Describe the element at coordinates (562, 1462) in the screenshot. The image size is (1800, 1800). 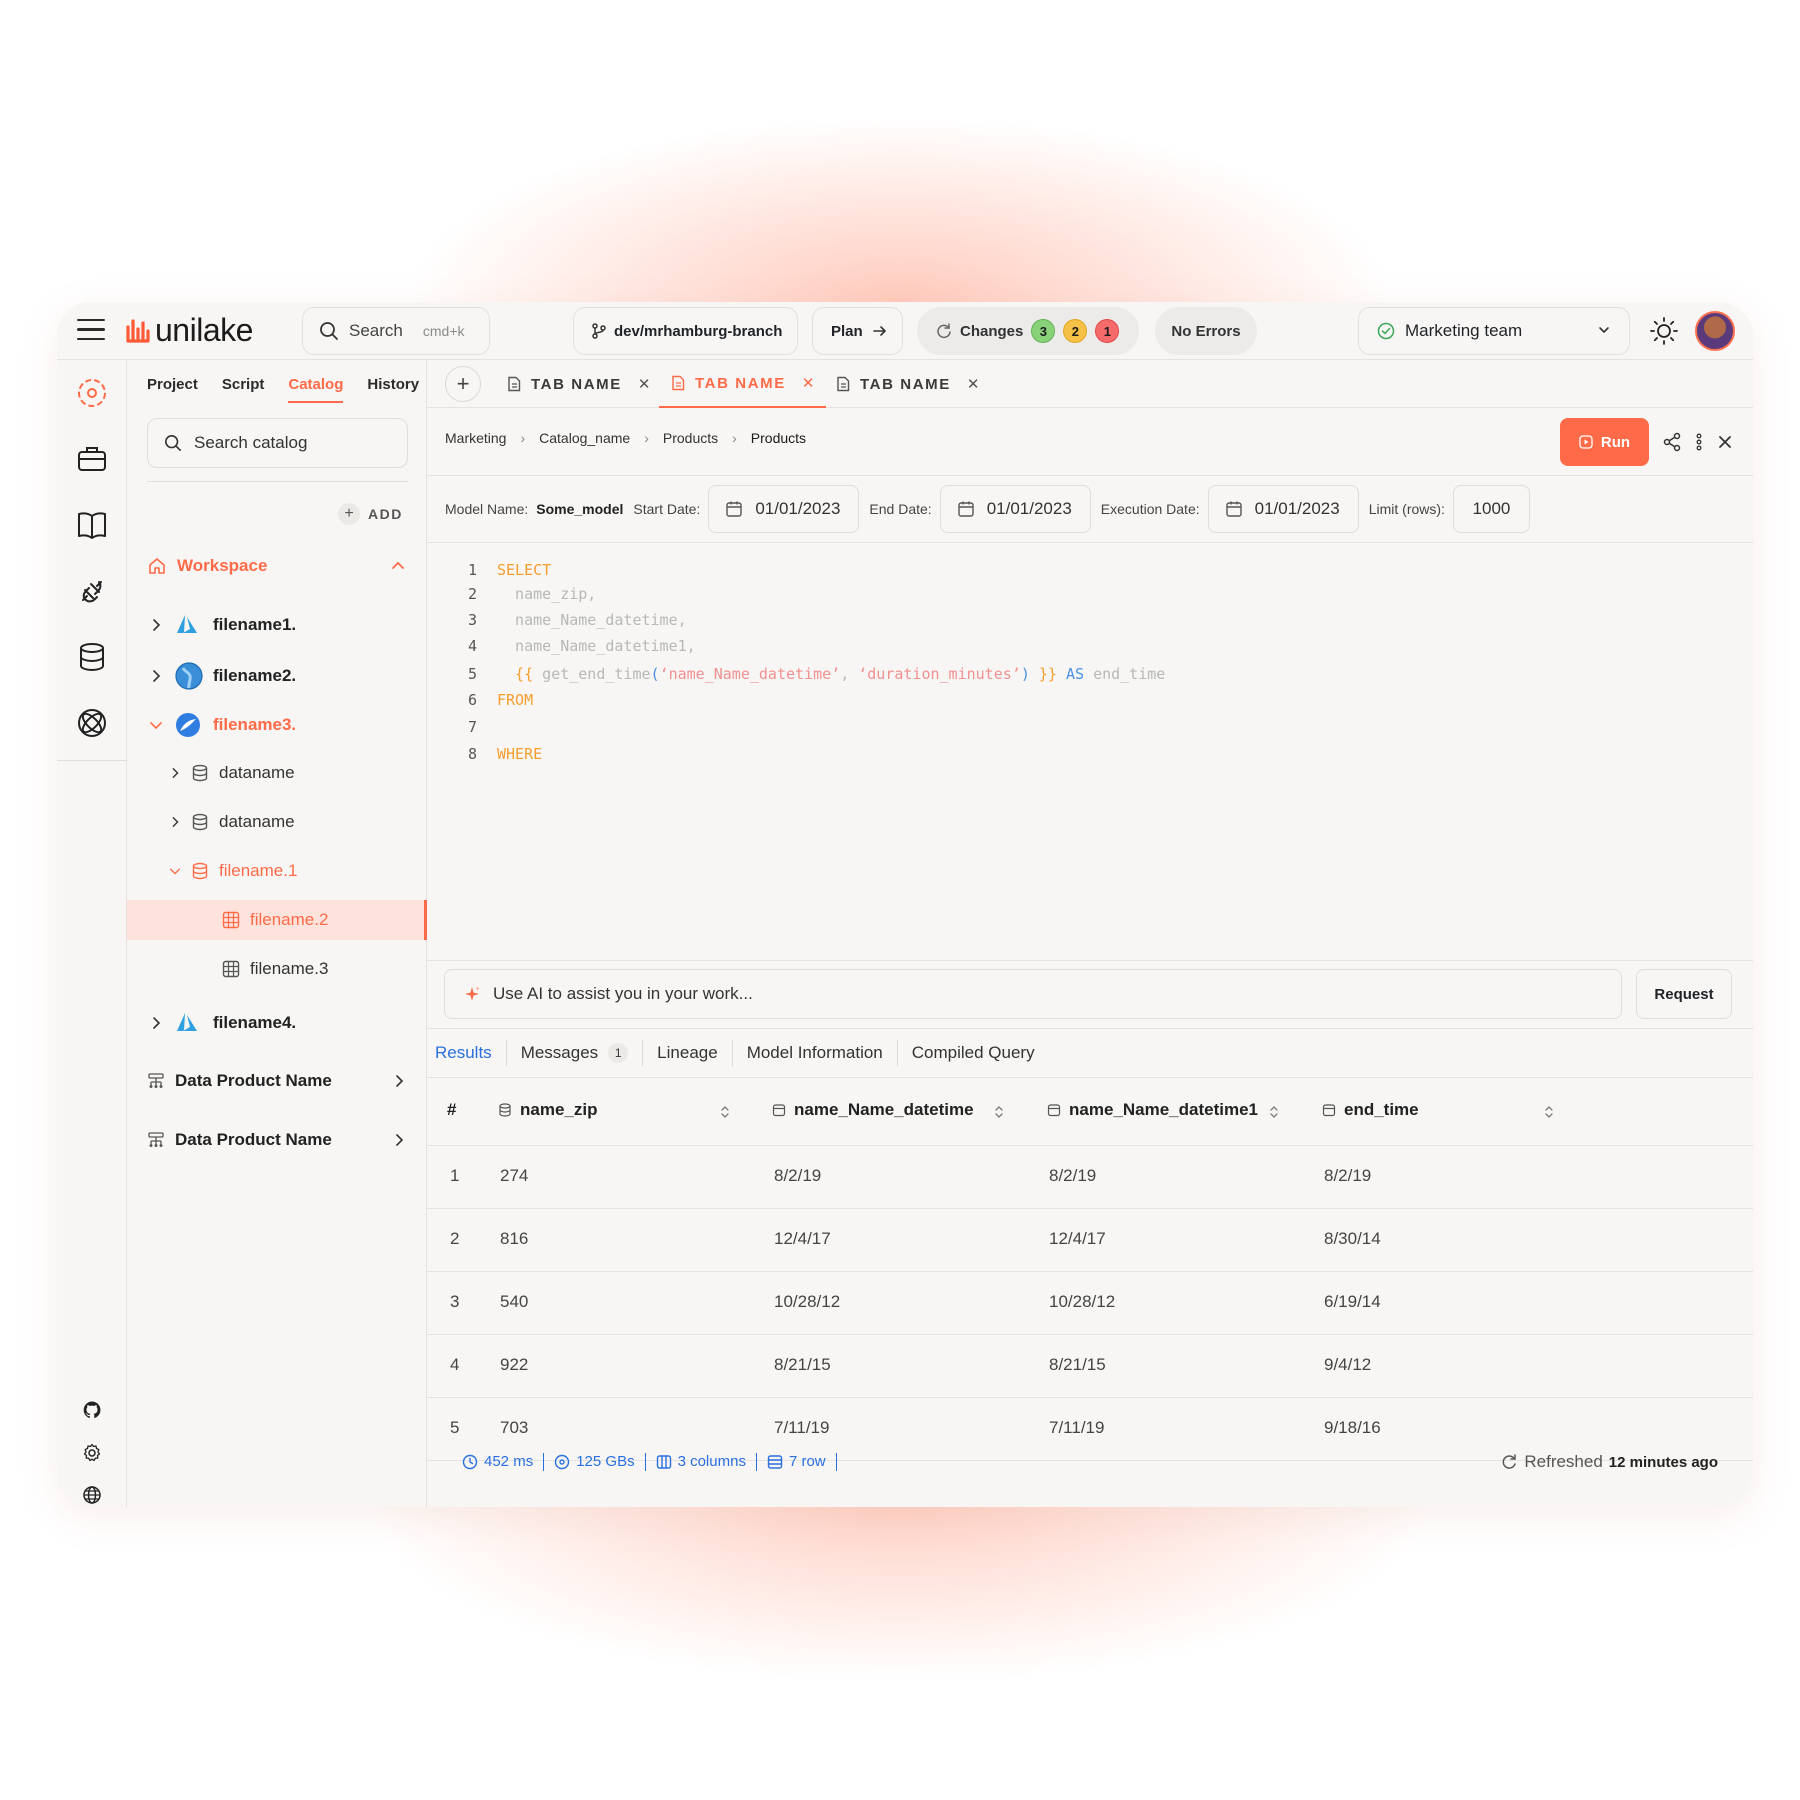
I see `disk-icon` at that location.